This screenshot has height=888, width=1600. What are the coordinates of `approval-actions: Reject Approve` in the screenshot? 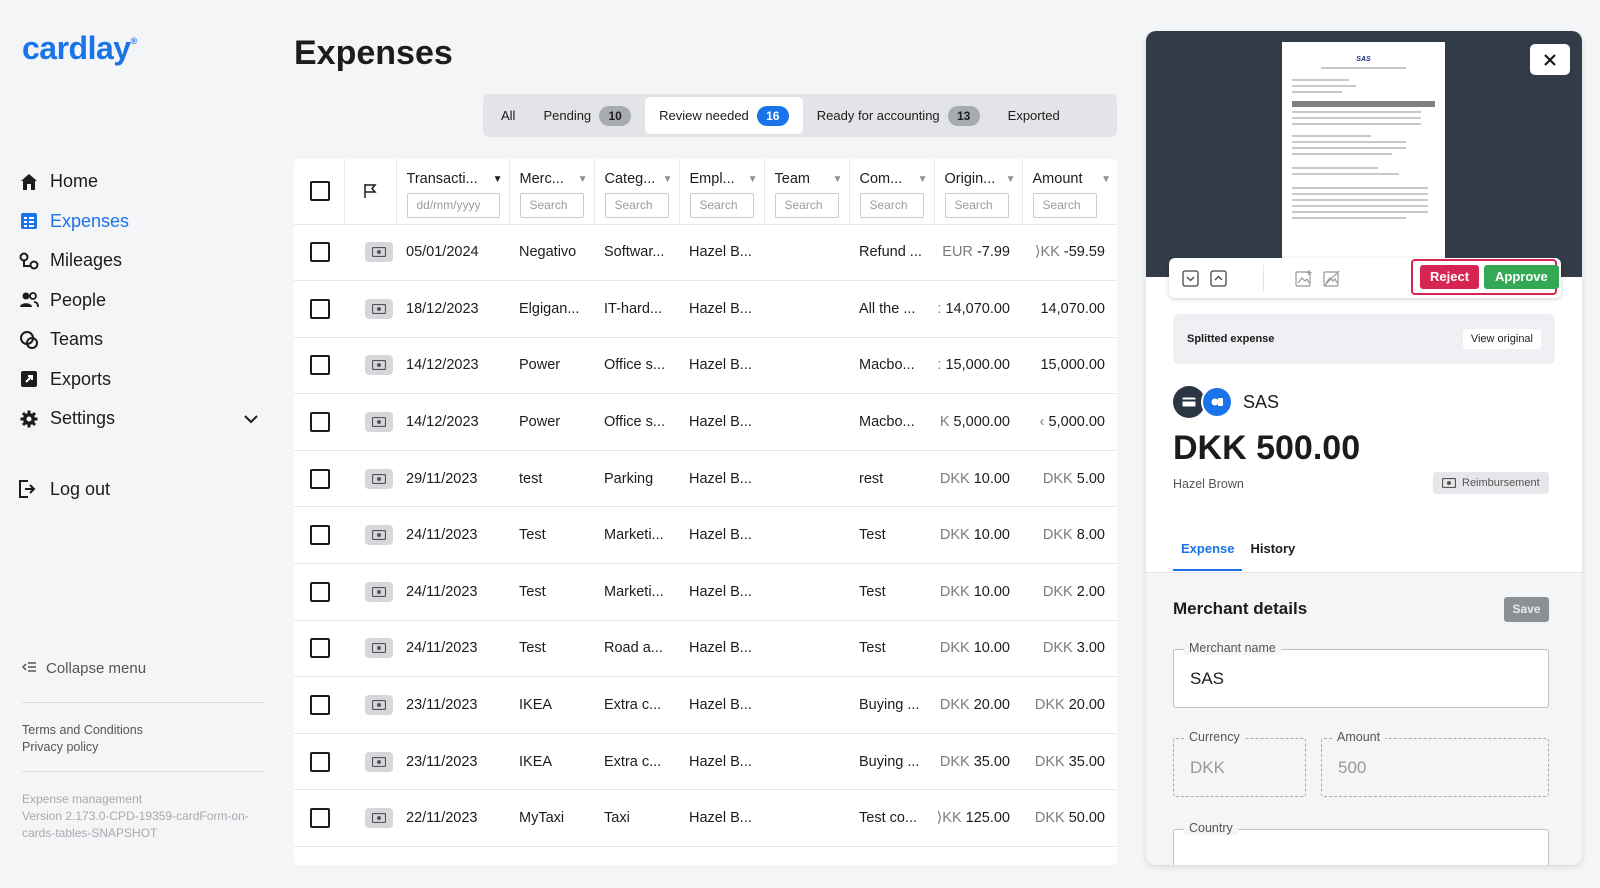 It's located at (1485, 277).